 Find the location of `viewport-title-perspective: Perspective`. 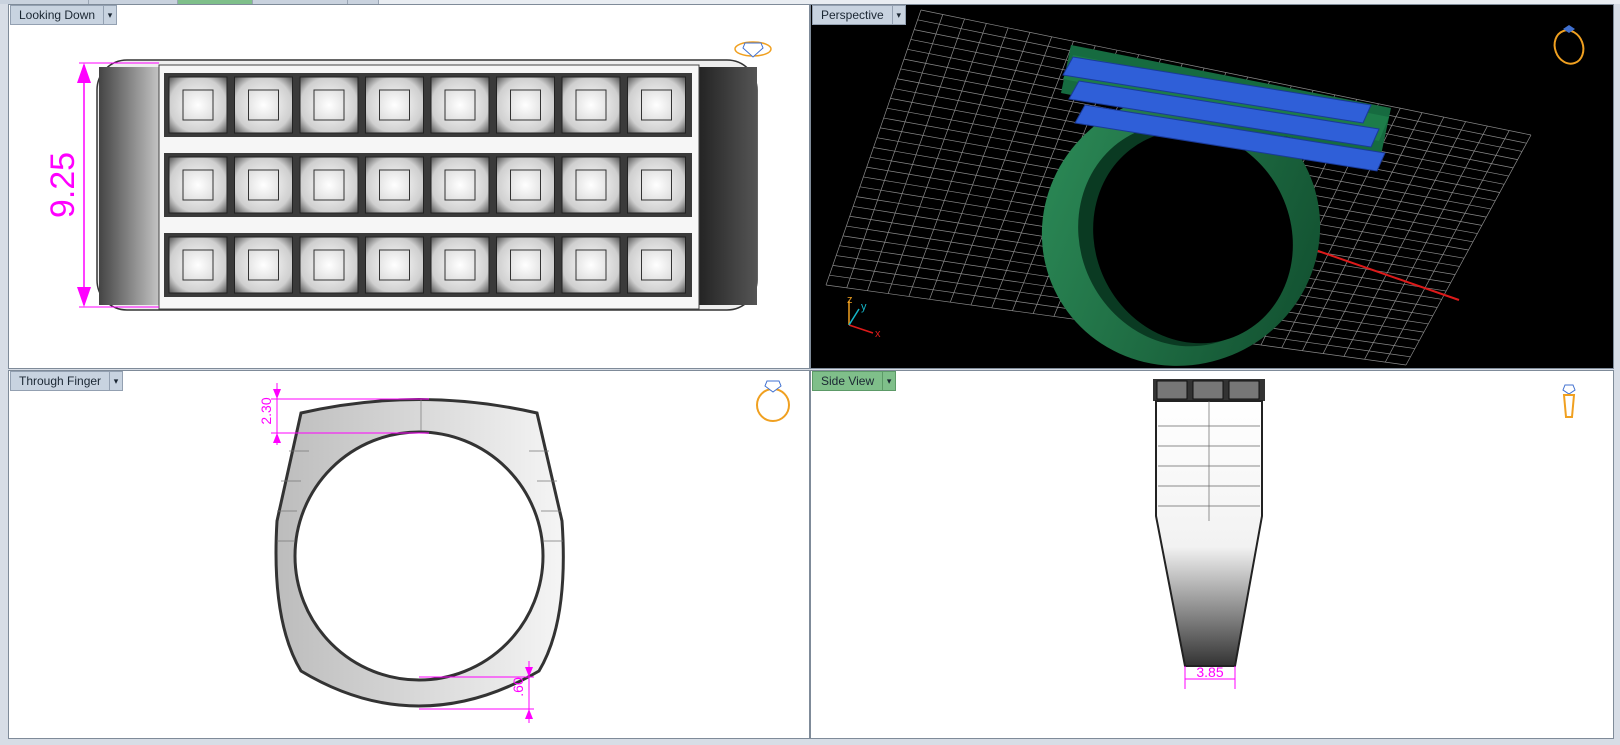

viewport-title-perspective: Perspective is located at coordinates (852, 15).